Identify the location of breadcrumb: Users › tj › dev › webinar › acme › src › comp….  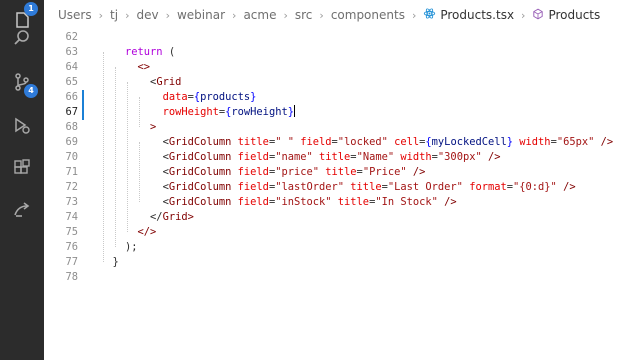
(342, 15).